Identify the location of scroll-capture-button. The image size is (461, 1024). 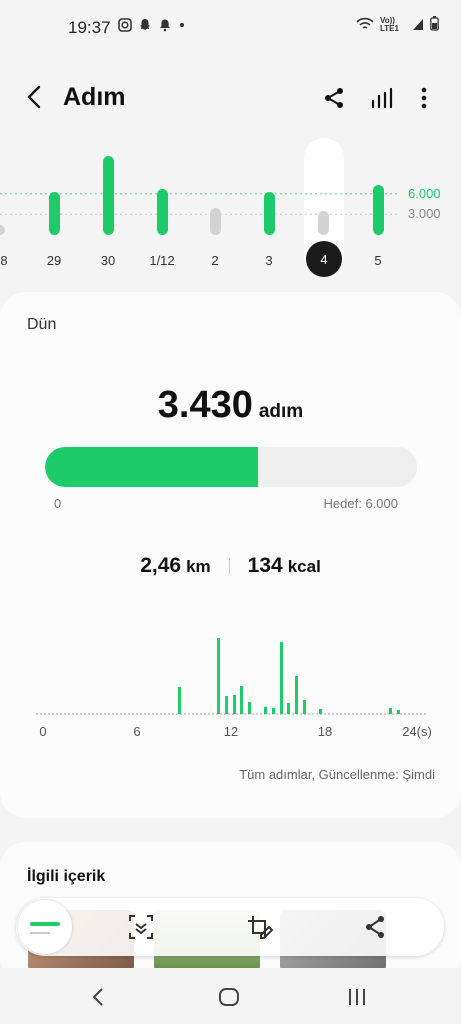
(141, 927).